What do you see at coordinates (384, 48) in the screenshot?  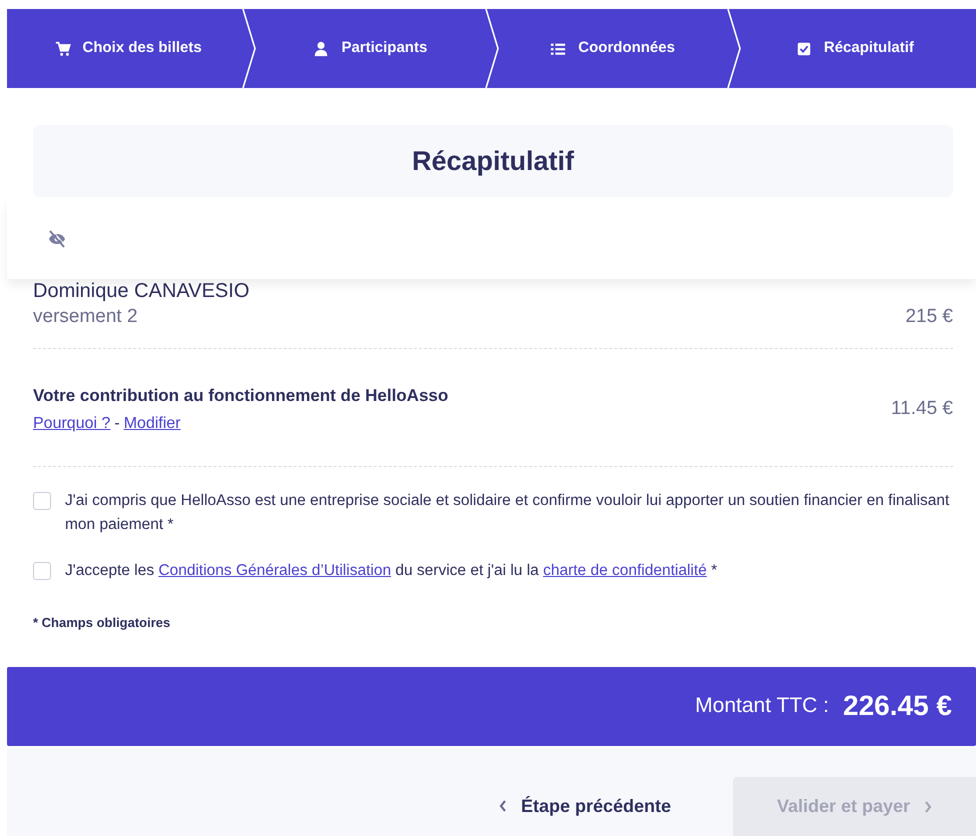 I see `step-label: Participants` at bounding box center [384, 48].